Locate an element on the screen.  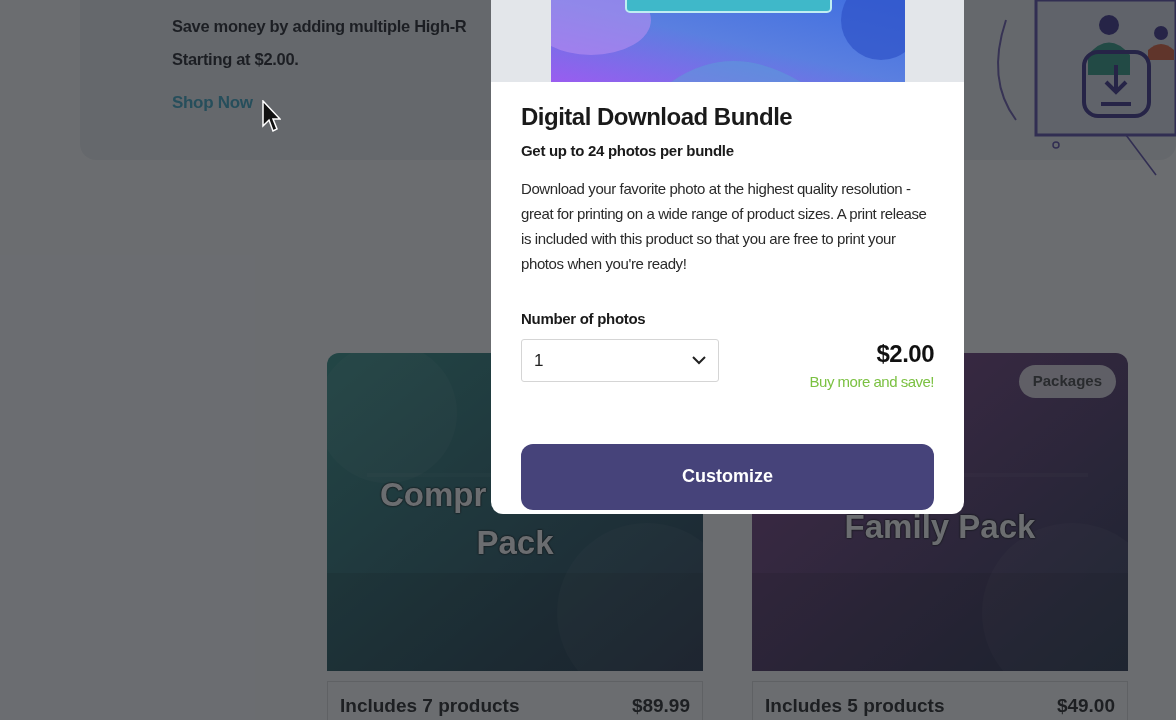
card-title: Family Pack is located at coordinates (940, 527).